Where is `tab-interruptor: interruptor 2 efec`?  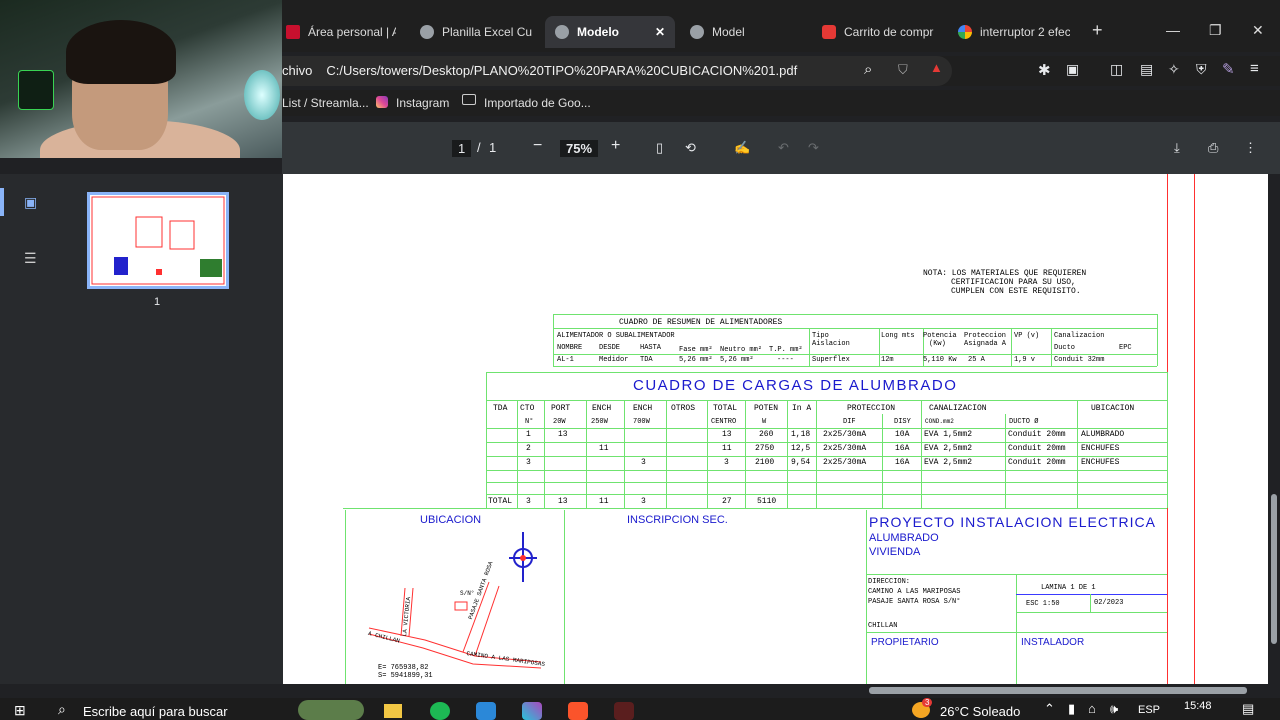 tab-interruptor: interruptor 2 efec is located at coordinates (1014, 32).